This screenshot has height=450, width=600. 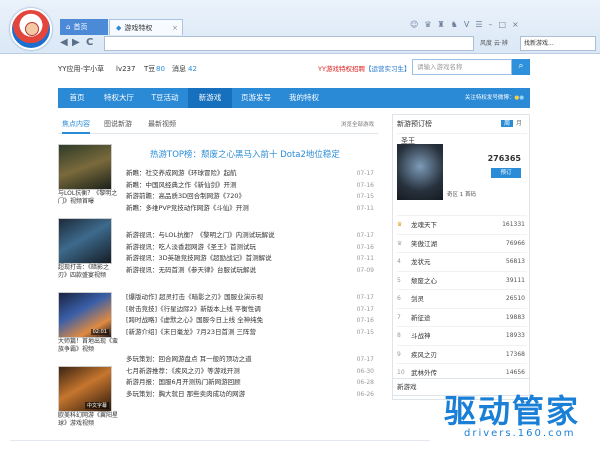 I want to click on game-search-input: 请输入游戏名称, so click(x=462, y=67).